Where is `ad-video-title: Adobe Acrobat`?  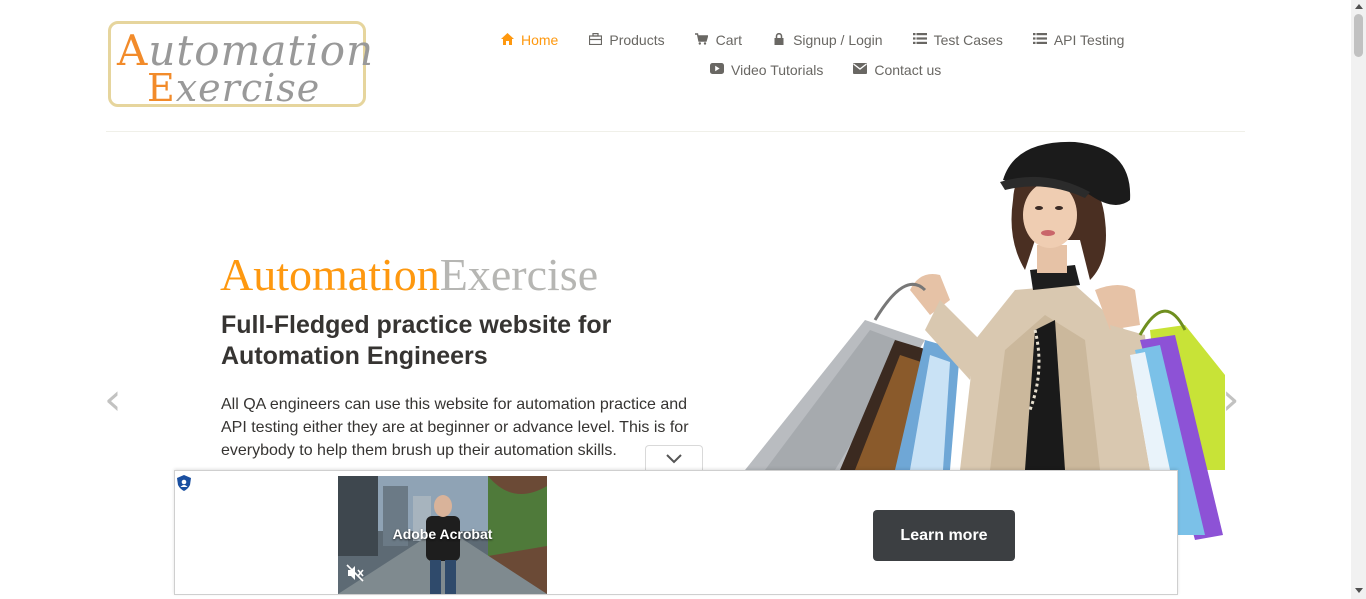
ad-video-title: Adobe Acrobat is located at coordinates (442, 534).